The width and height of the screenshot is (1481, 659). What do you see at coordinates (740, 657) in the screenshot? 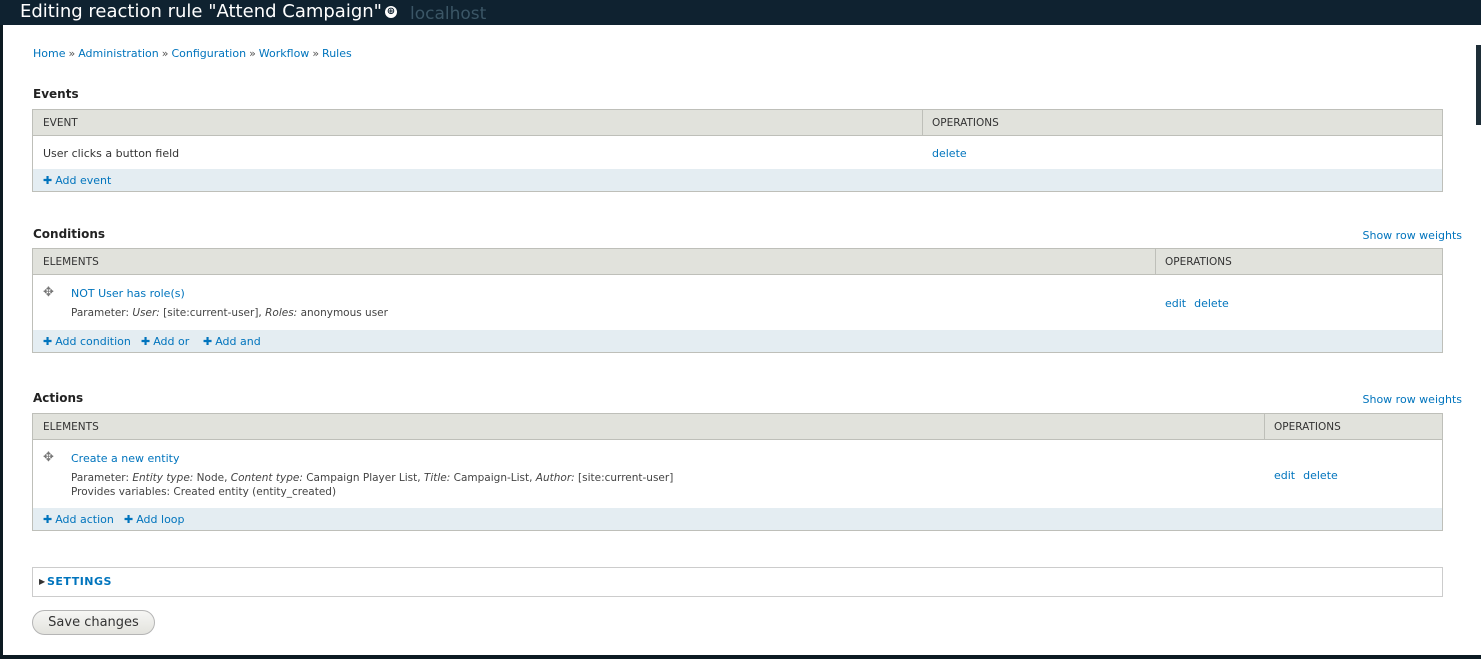
I see `window-bottom-edge` at bounding box center [740, 657].